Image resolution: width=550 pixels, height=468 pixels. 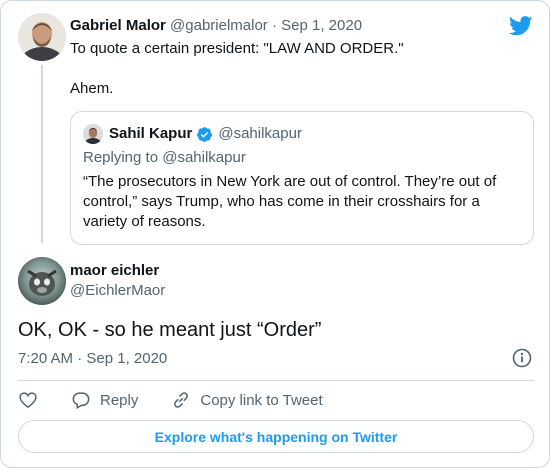 I want to click on heart-icon, so click(x=28, y=400).